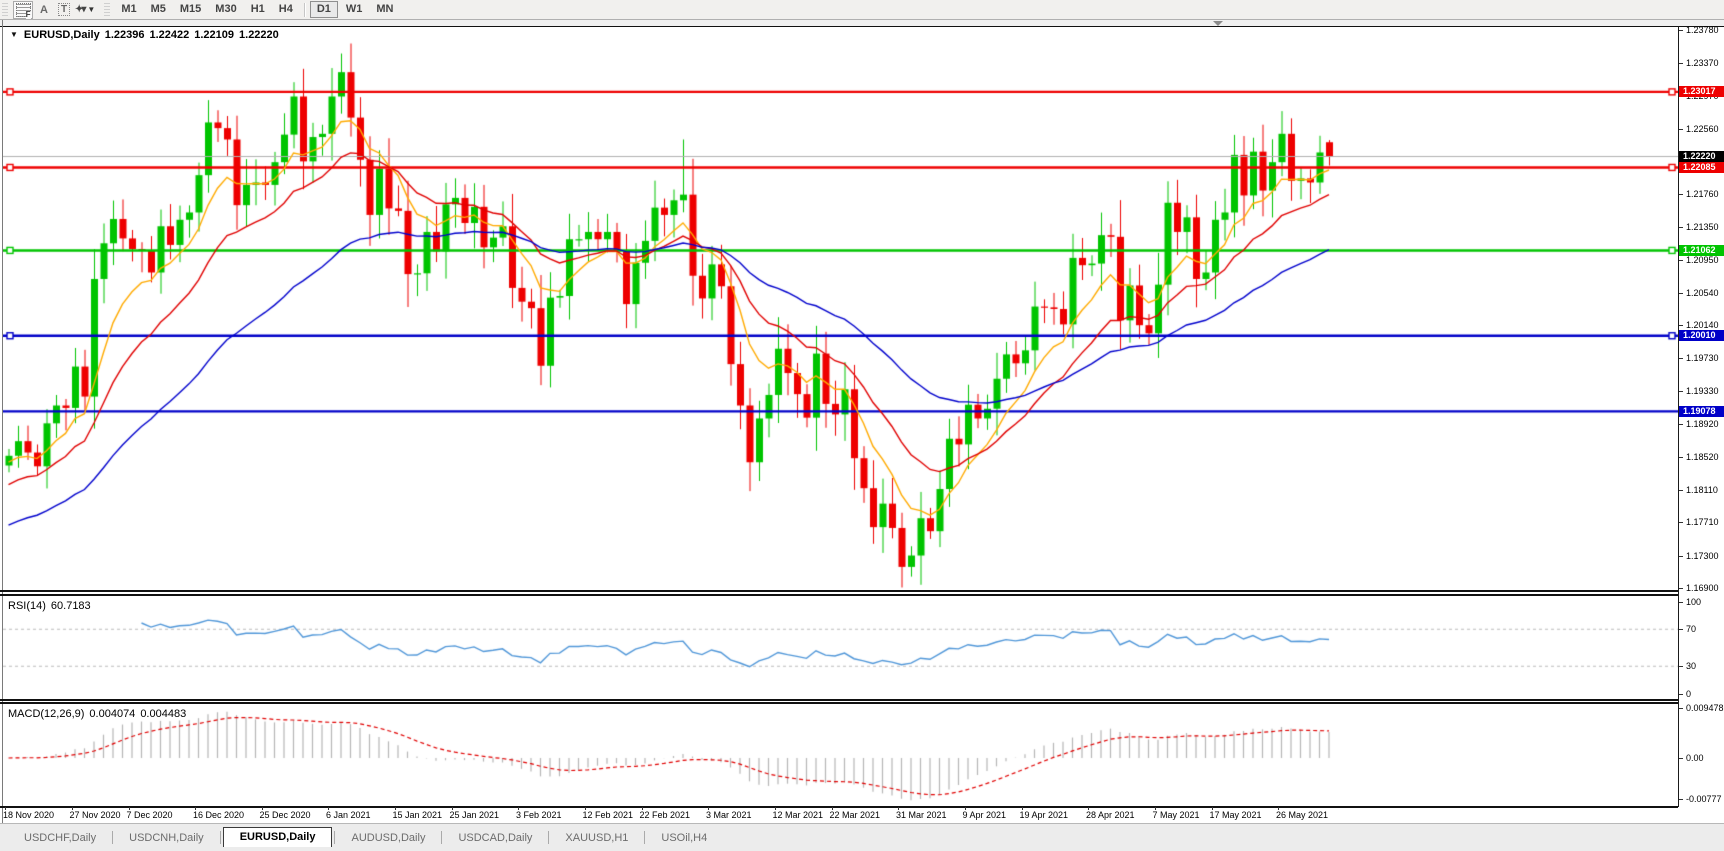 The height and width of the screenshot is (851, 1724). What do you see at coordinates (1701, 167) in the screenshot?
I see `level-price-label: 1.22085` at bounding box center [1701, 167].